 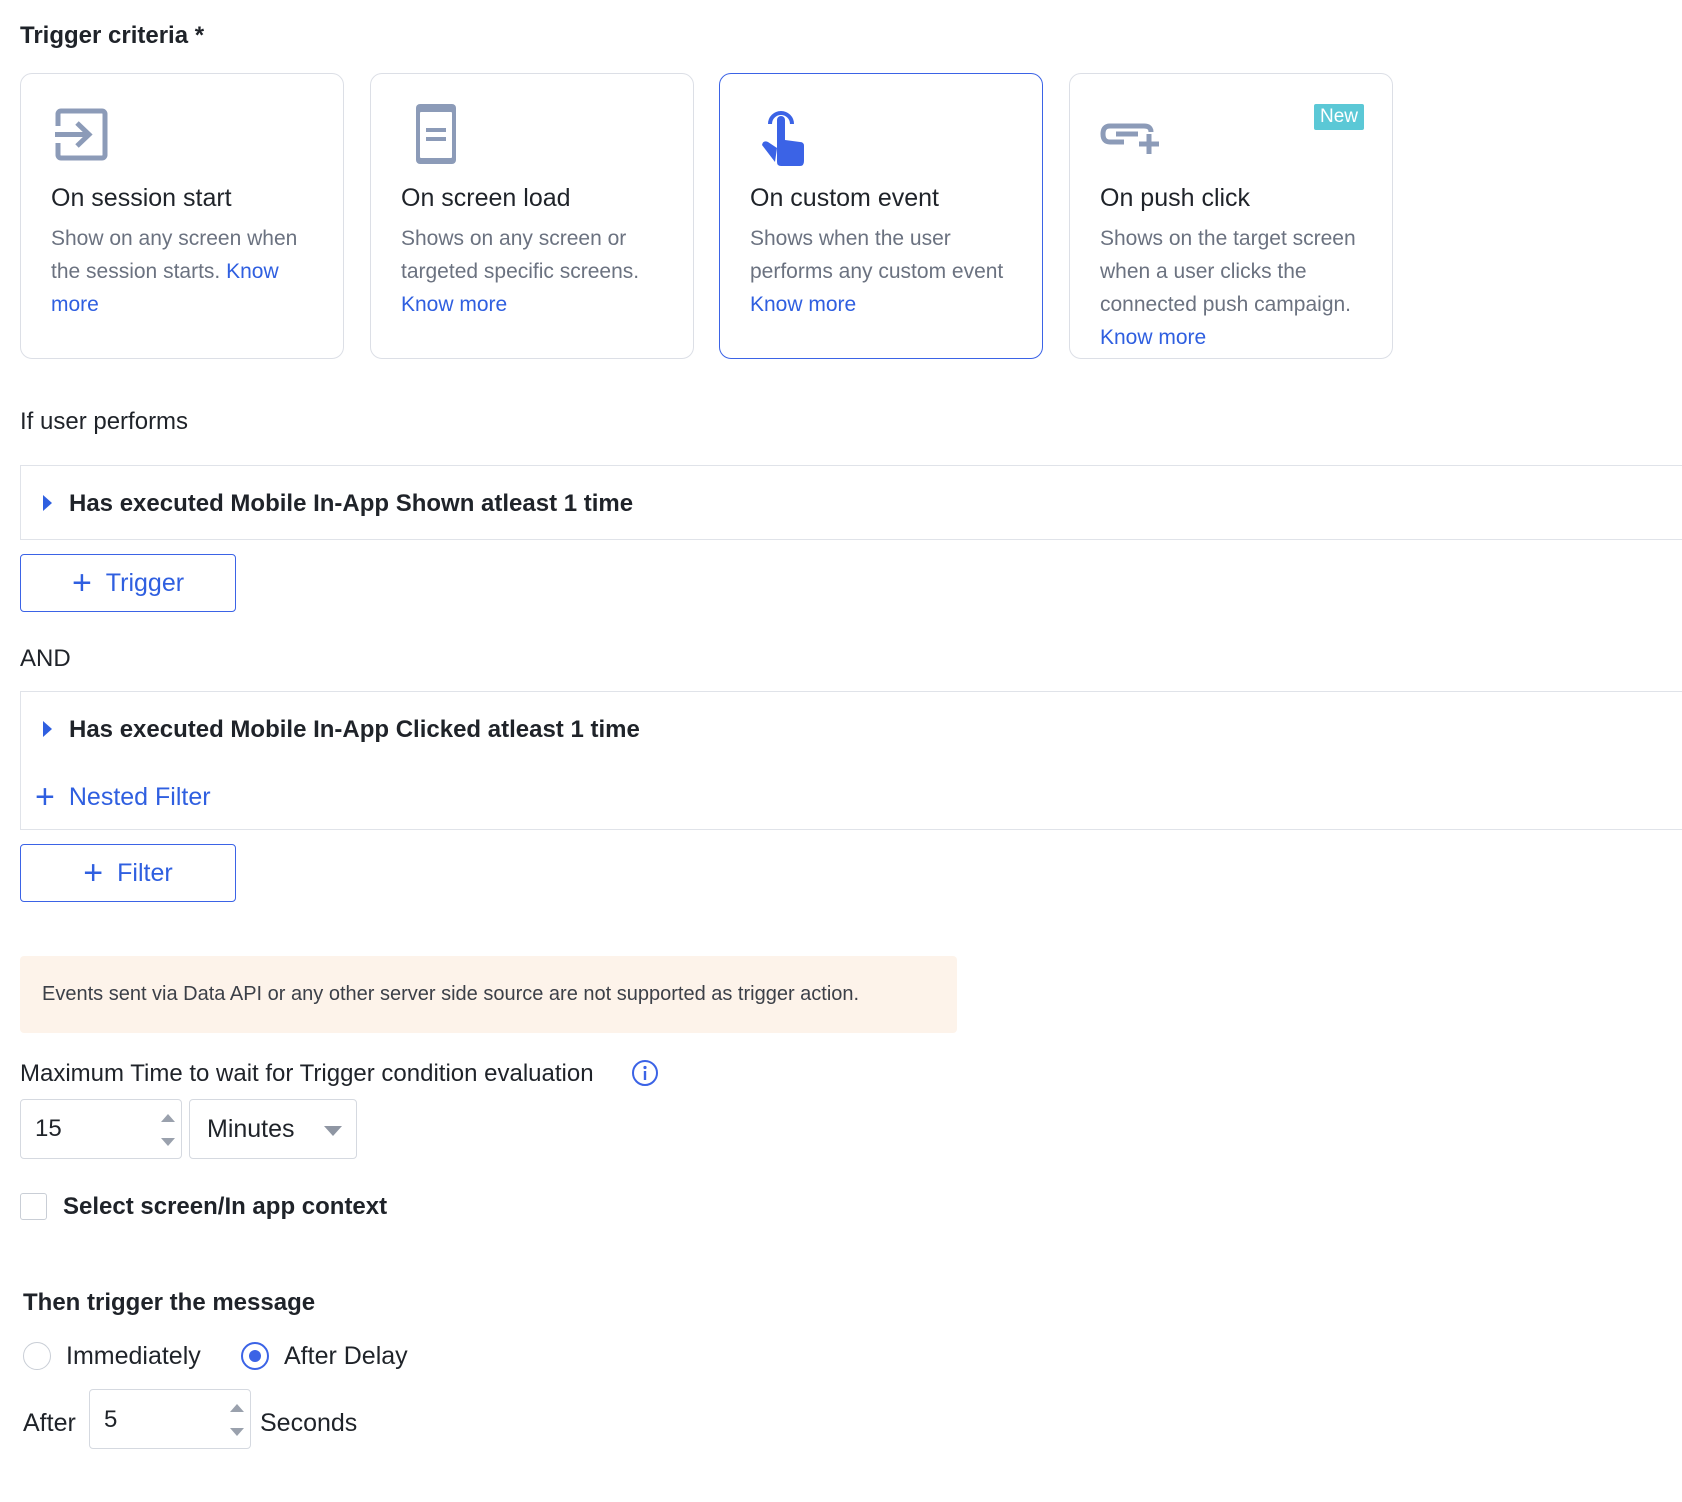 What do you see at coordinates (112, 35) in the screenshot?
I see `trigger-criteria-title: Trigger criteria *` at bounding box center [112, 35].